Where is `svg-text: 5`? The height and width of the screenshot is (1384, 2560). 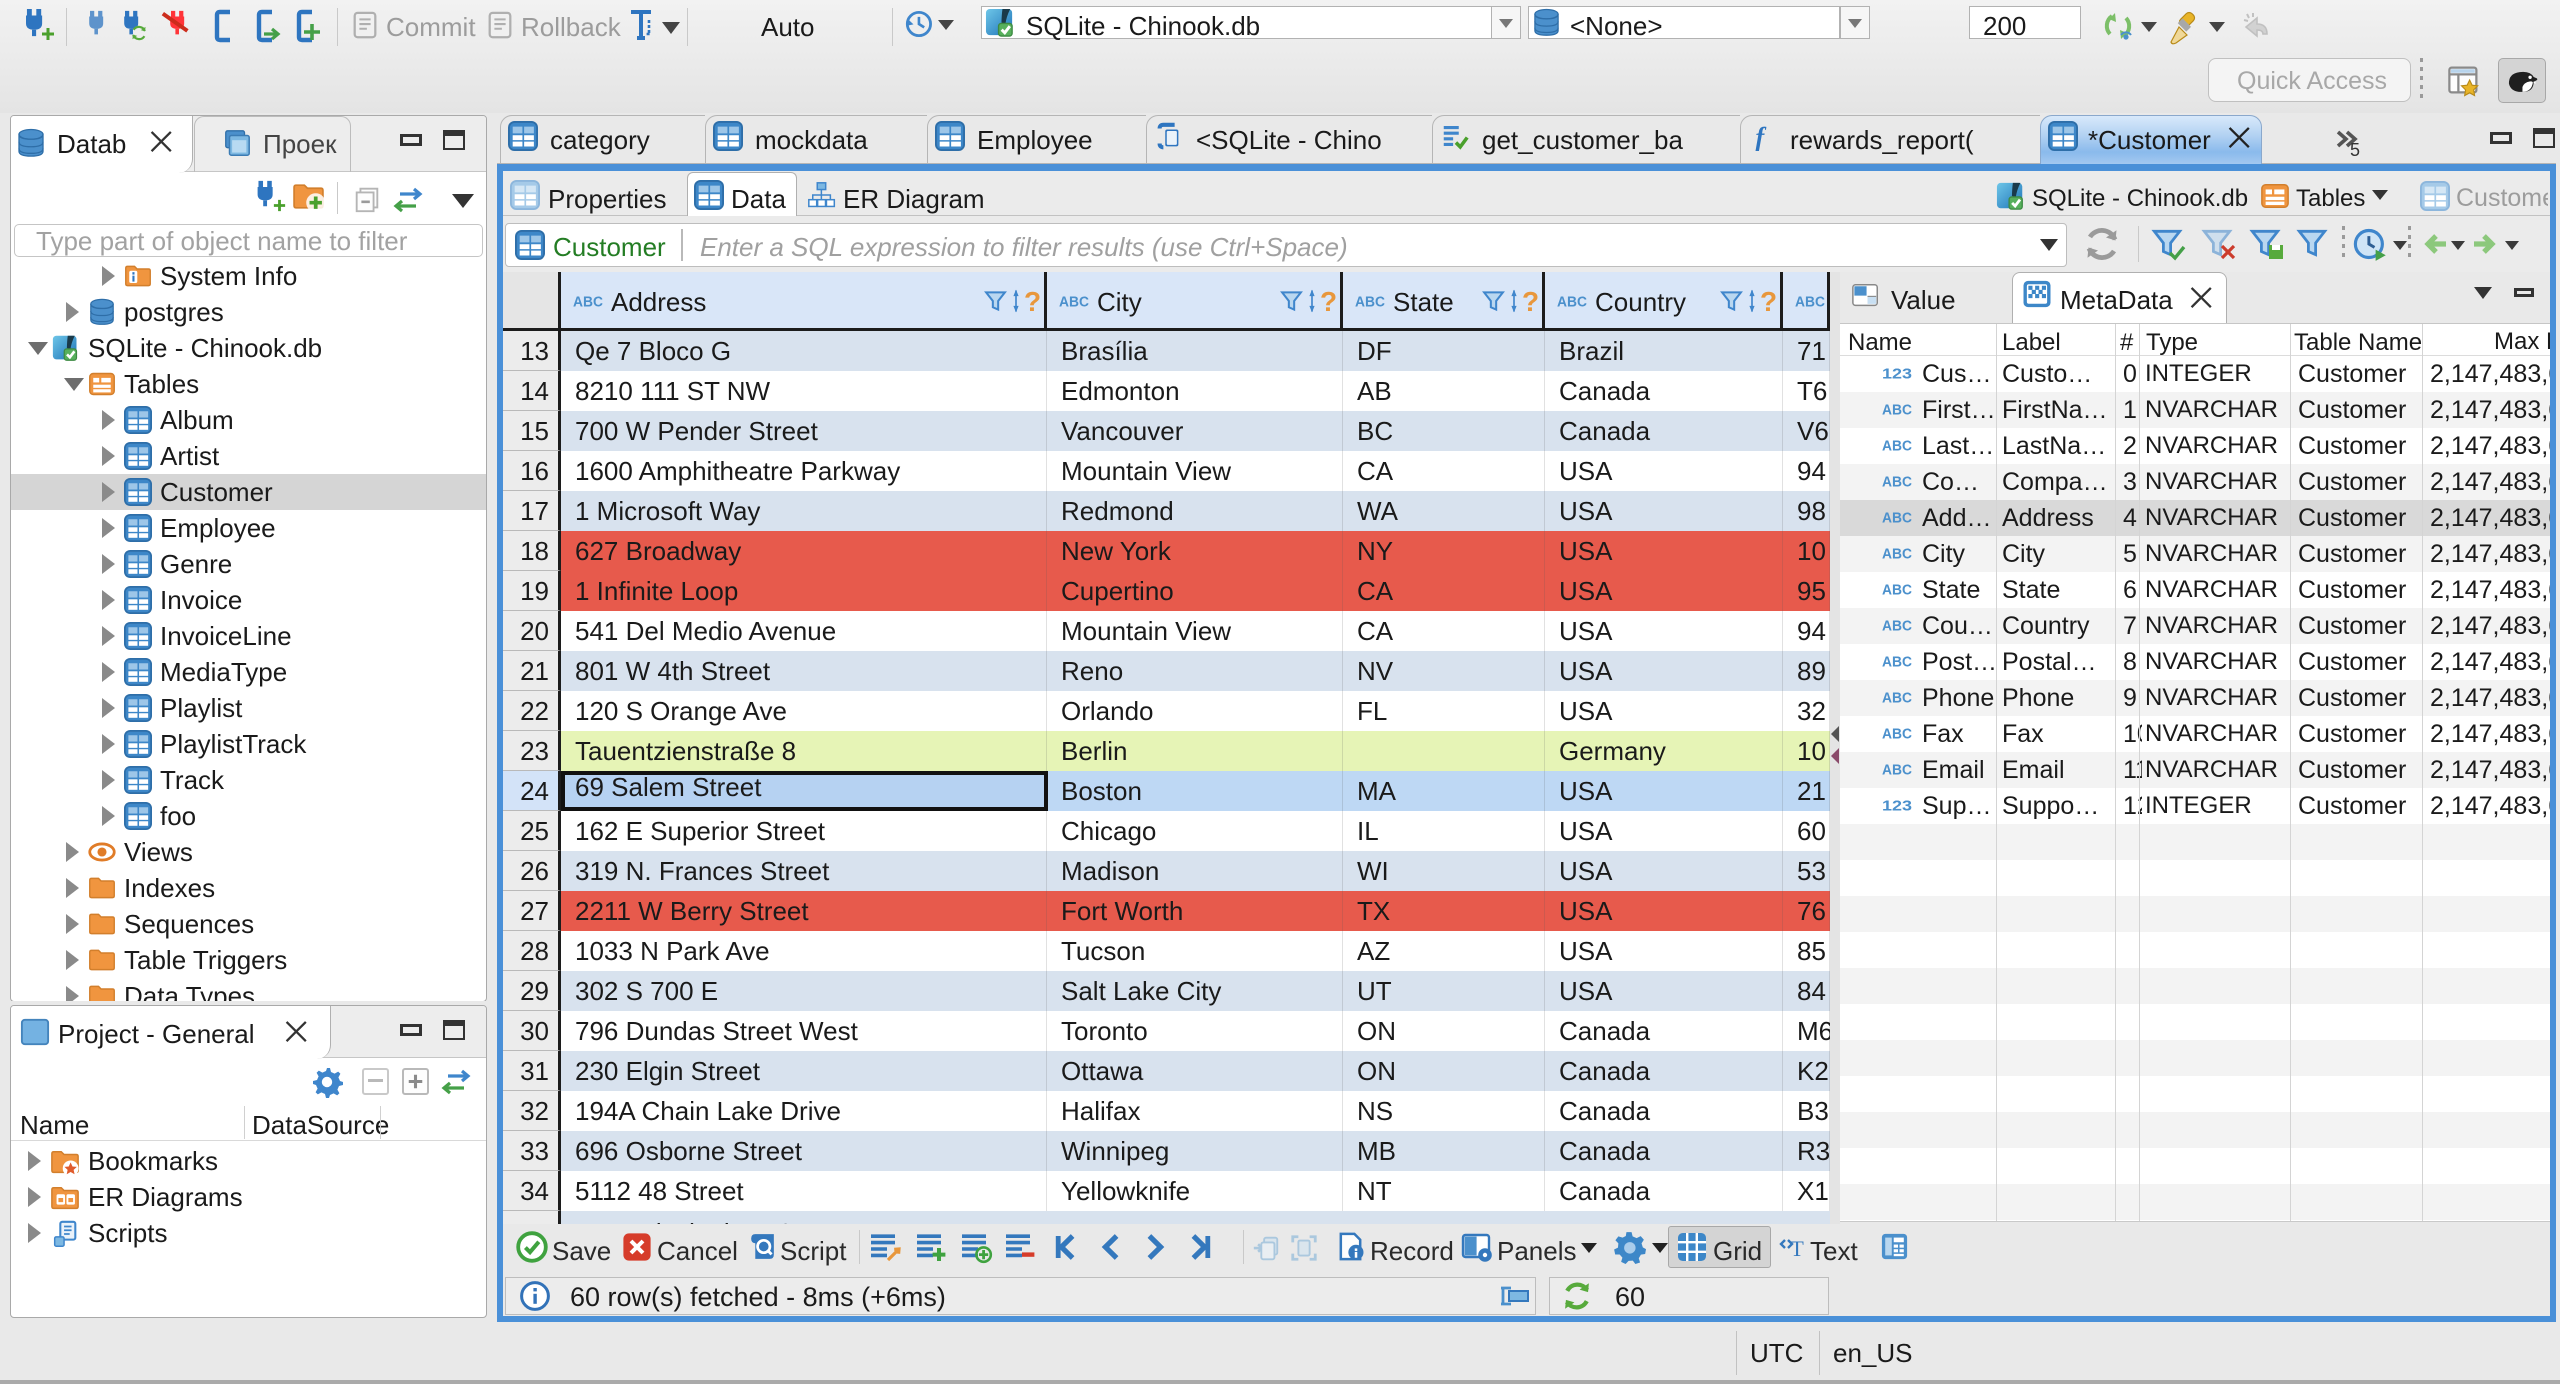
svg-text: 5 is located at coordinates (2355, 150).